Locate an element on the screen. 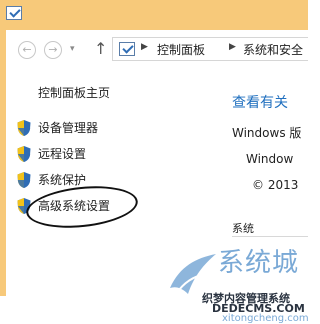  system-section-label: 系统 is located at coordinates (243, 228).